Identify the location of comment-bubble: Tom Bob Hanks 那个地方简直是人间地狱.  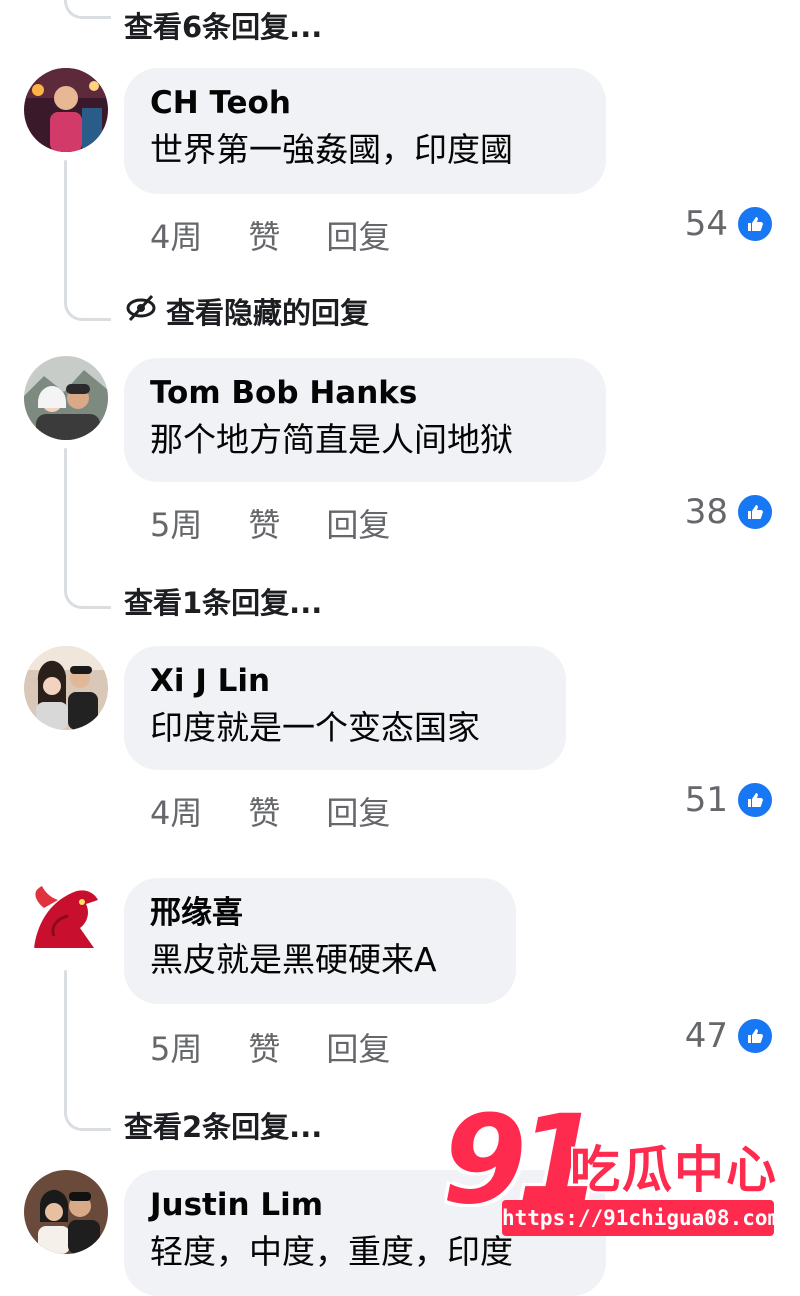
(365, 420).